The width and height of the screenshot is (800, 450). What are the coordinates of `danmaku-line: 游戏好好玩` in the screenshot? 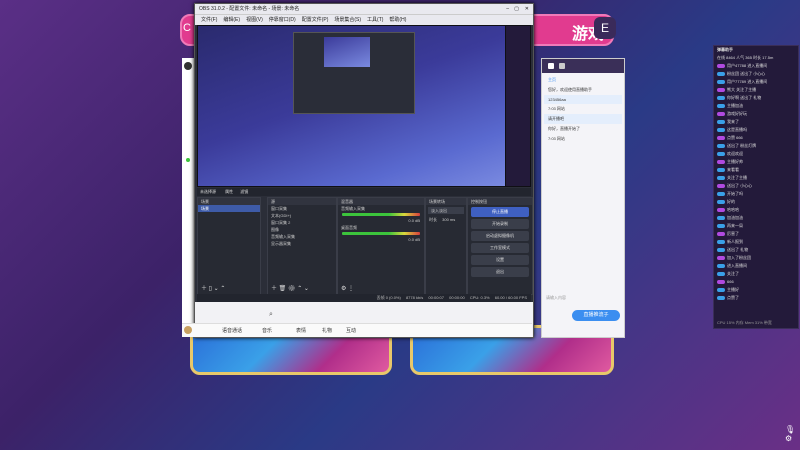 It's located at (756, 114).